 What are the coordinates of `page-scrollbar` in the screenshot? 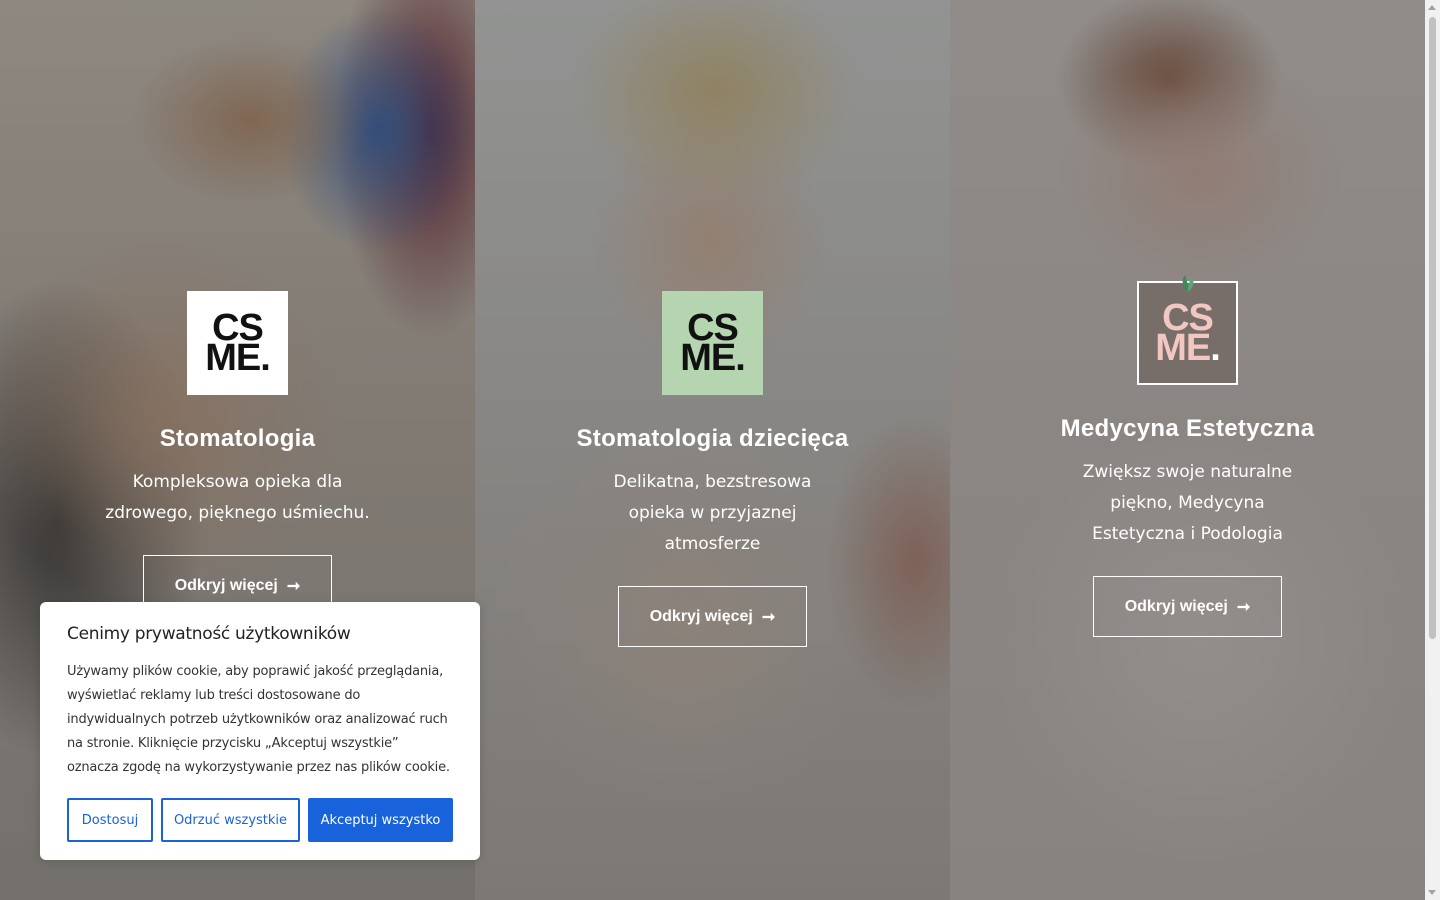 It's located at (1432, 450).